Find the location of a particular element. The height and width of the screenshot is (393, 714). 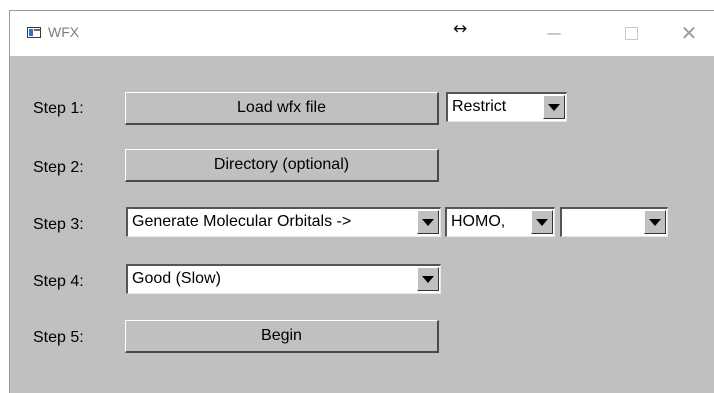

minimize-button: — is located at coordinates (554, 33).